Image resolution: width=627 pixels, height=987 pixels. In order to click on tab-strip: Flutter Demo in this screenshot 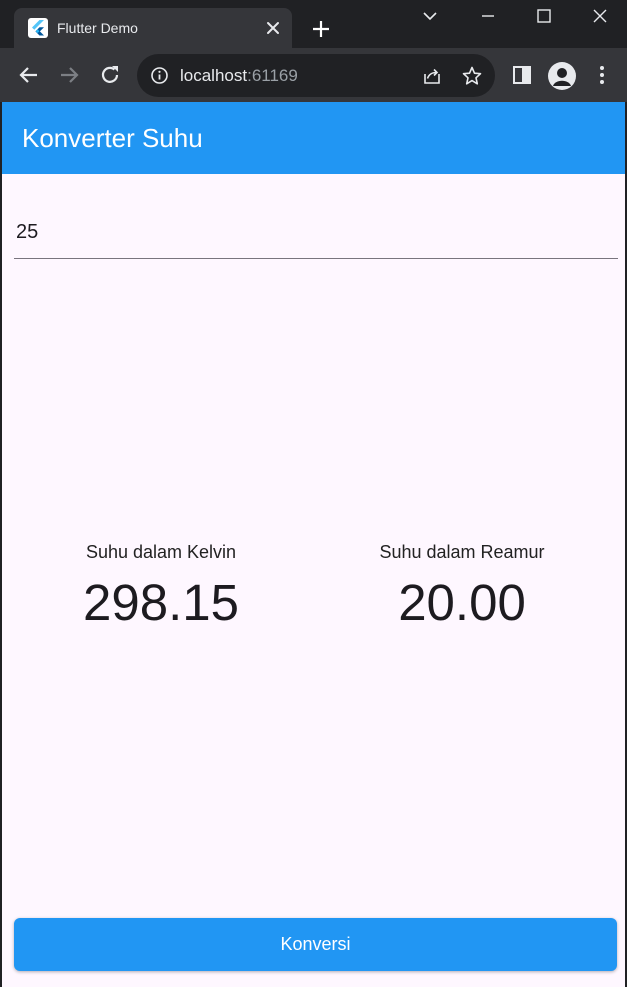, I will do `click(313, 24)`.